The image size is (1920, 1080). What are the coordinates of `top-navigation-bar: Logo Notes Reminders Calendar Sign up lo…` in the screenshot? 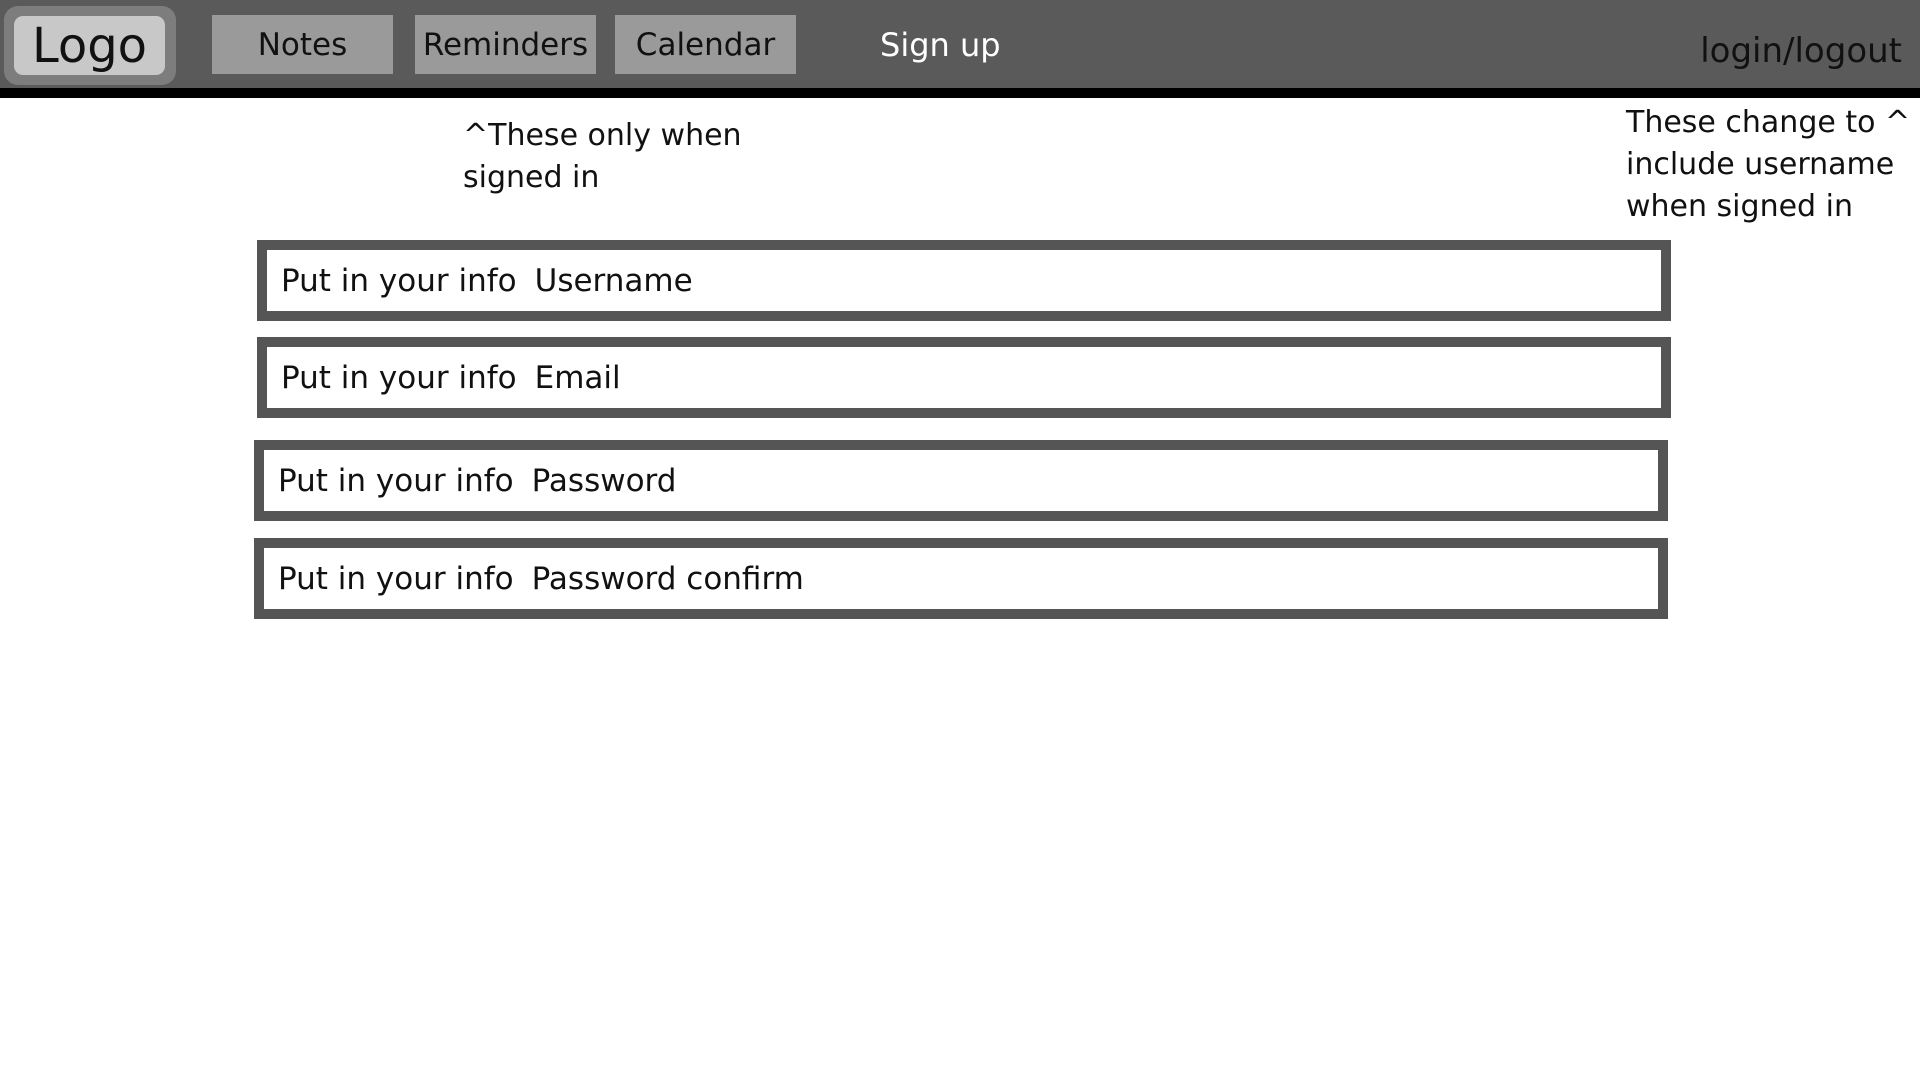 It's located at (960, 44).